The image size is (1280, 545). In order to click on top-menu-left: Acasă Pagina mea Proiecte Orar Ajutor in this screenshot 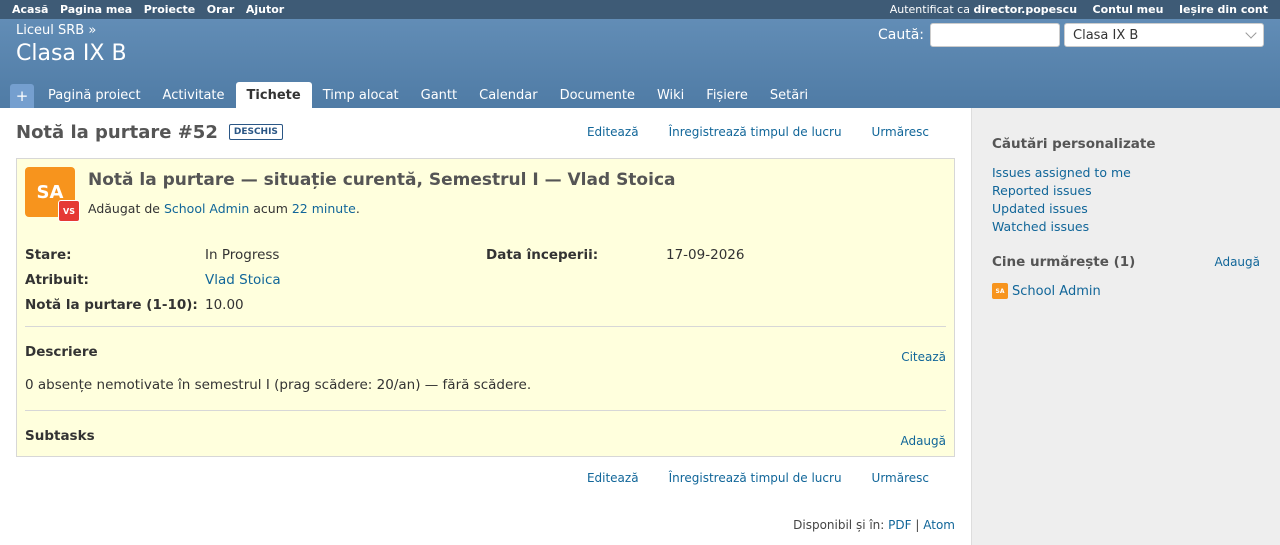, I will do `click(152, 9)`.